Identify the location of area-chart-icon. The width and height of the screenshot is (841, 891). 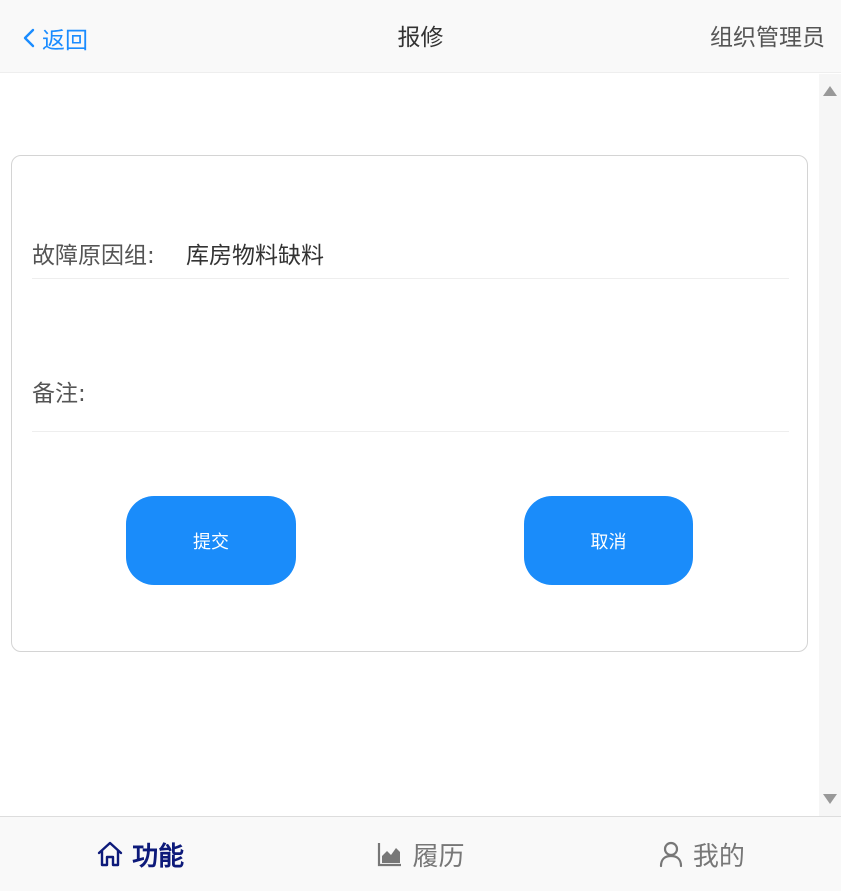
(390, 855).